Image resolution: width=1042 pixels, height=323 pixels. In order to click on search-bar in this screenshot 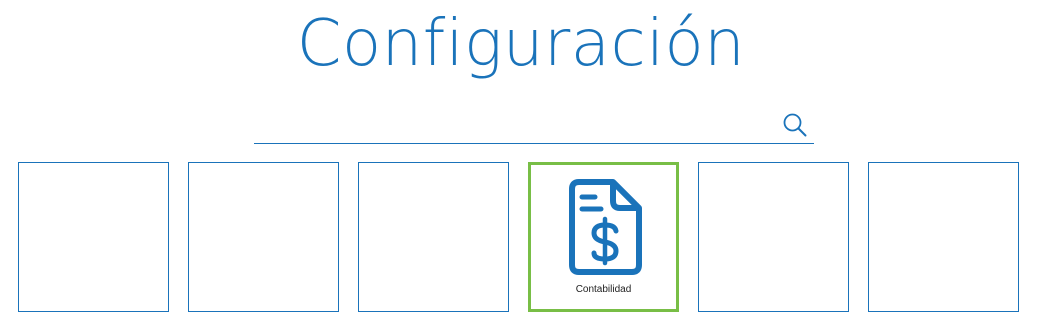, I will do `click(534, 124)`.